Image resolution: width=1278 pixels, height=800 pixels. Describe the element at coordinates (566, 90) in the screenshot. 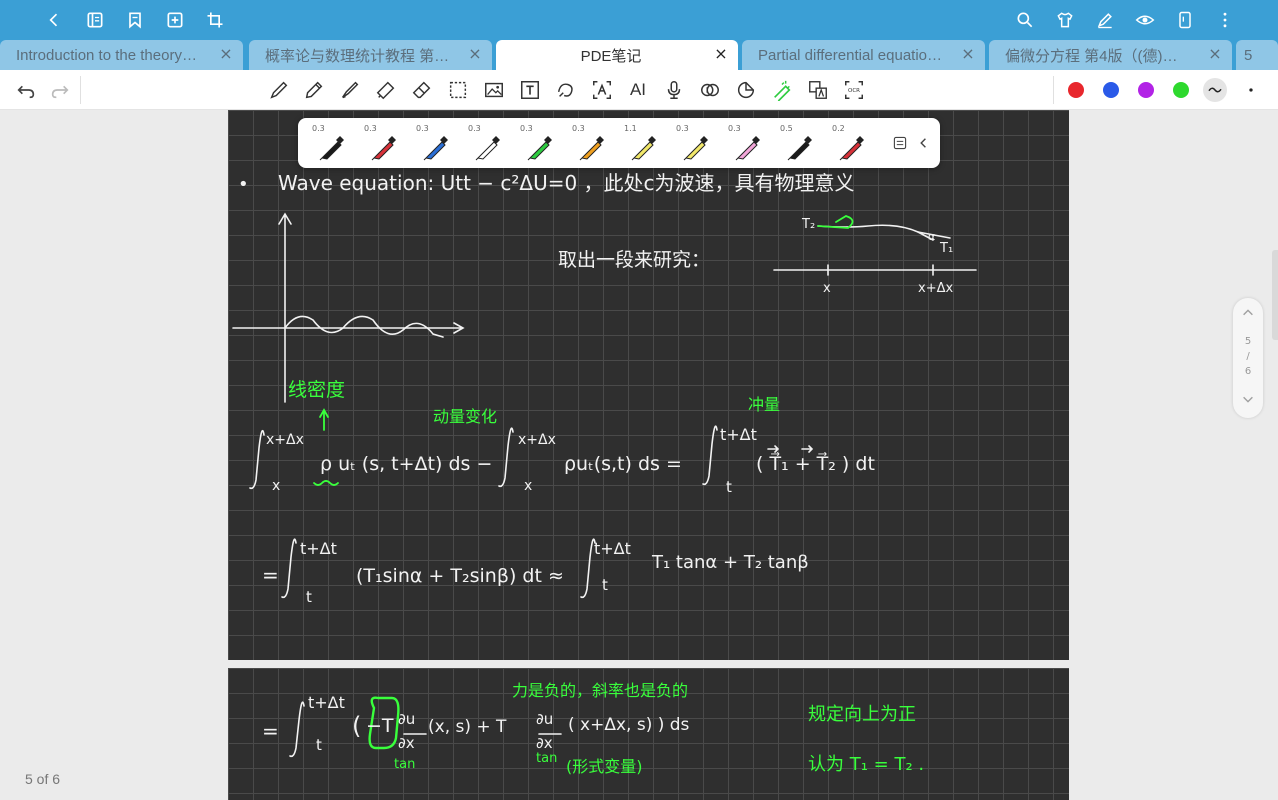

I see `shape-icon` at that location.